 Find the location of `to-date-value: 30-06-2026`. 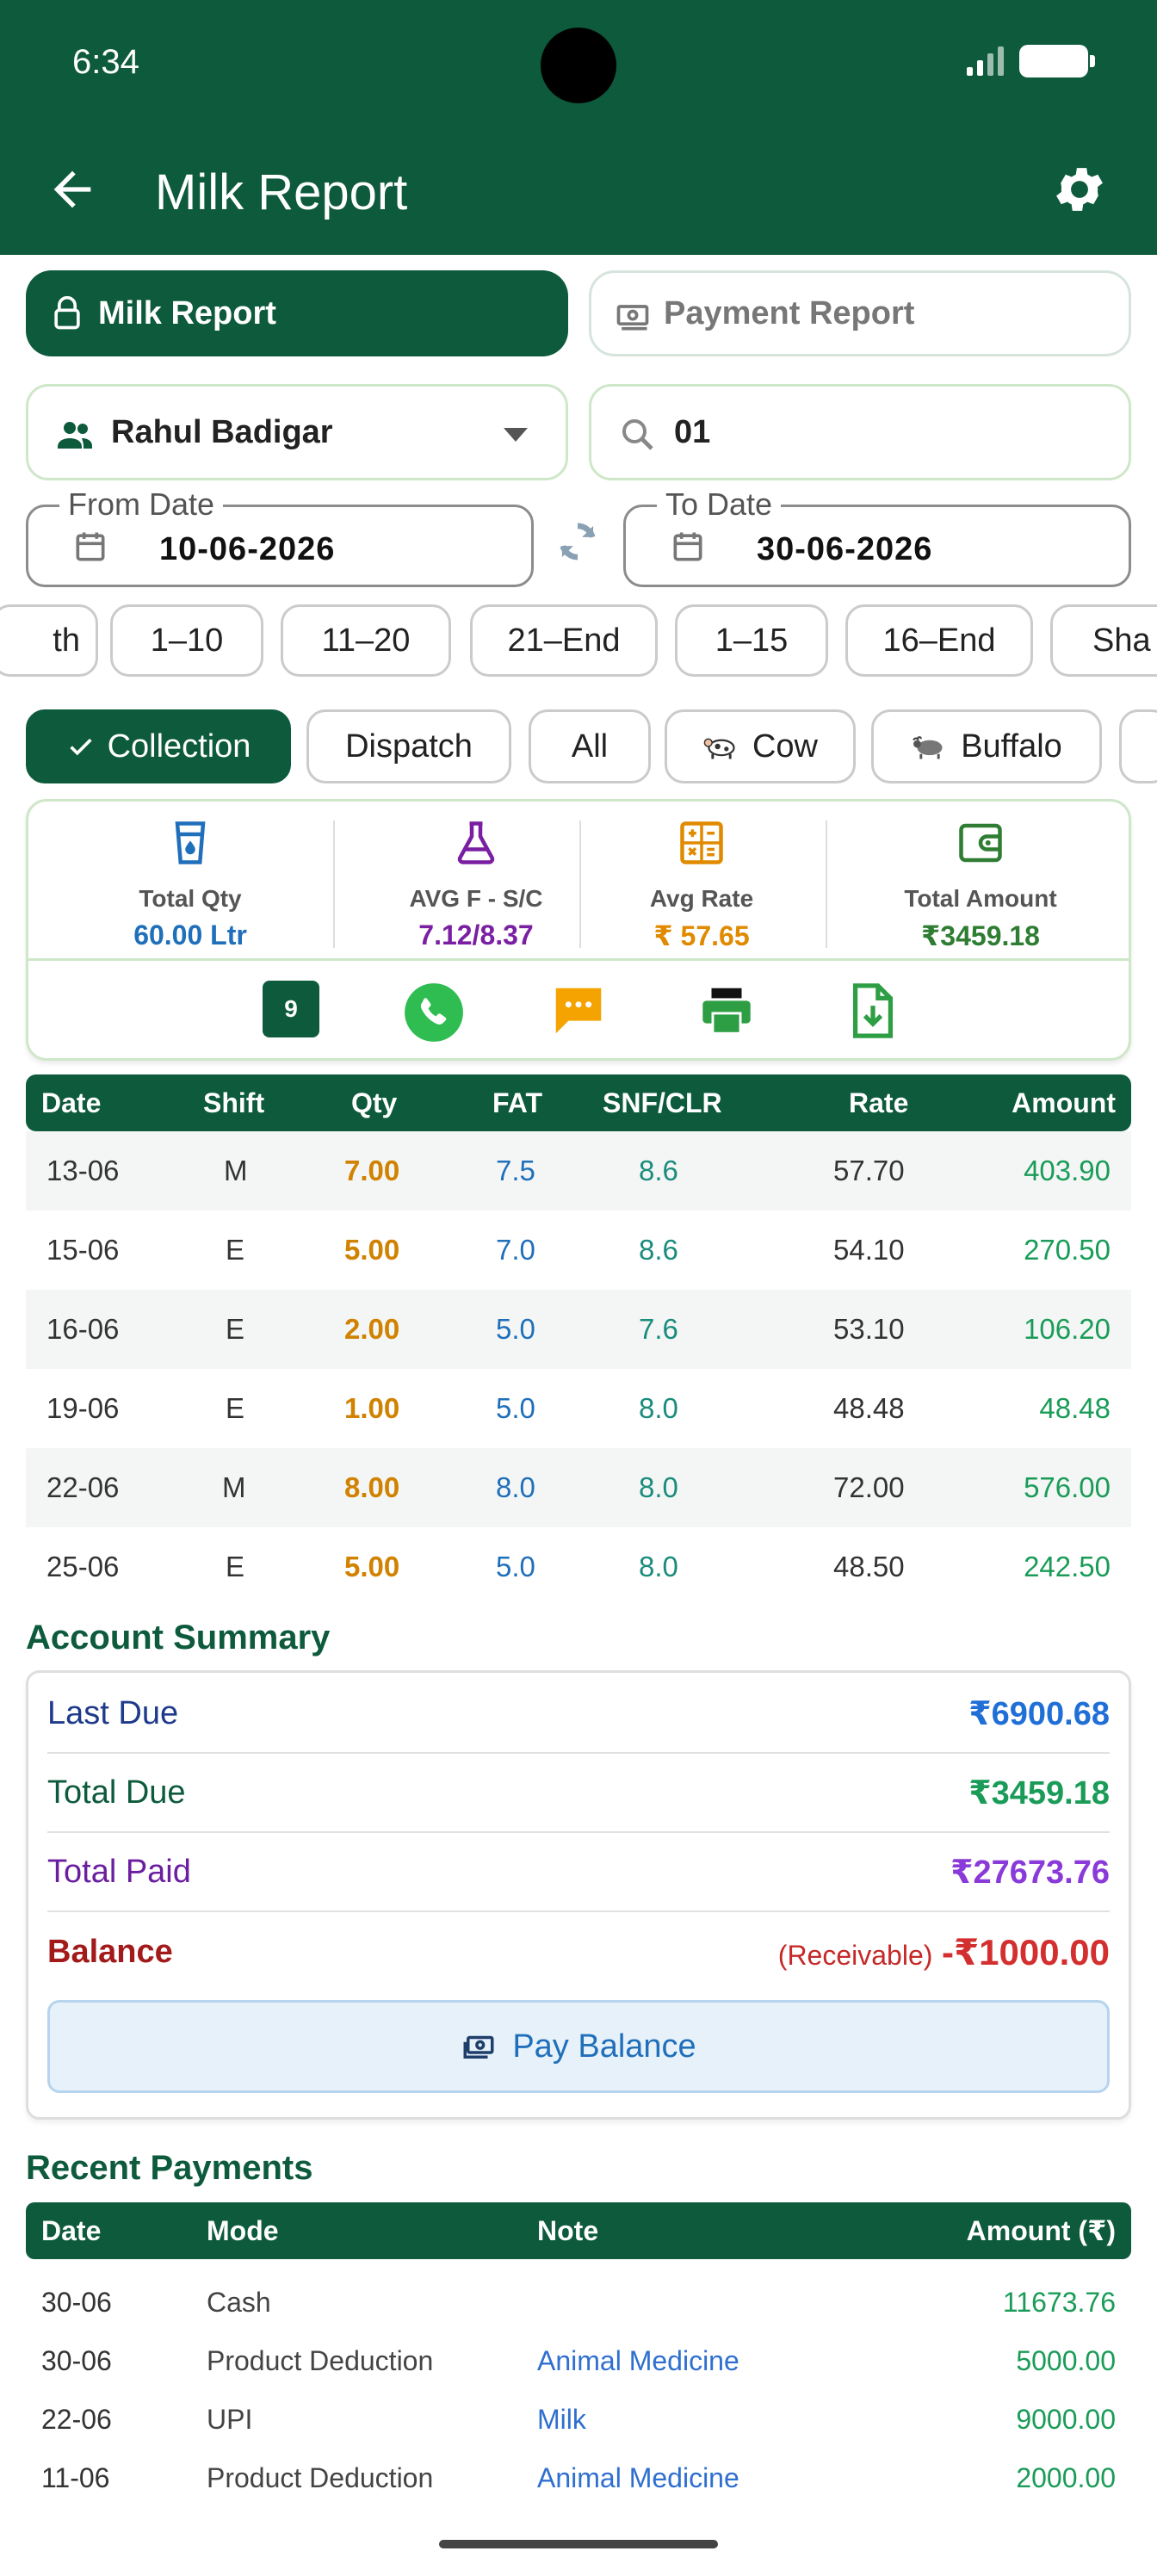

to-date-value: 30-06-2026 is located at coordinates (845, 549).